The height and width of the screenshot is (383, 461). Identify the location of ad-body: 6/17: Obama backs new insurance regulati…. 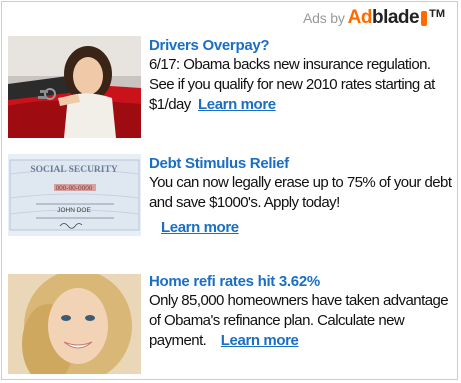
(292, 84).